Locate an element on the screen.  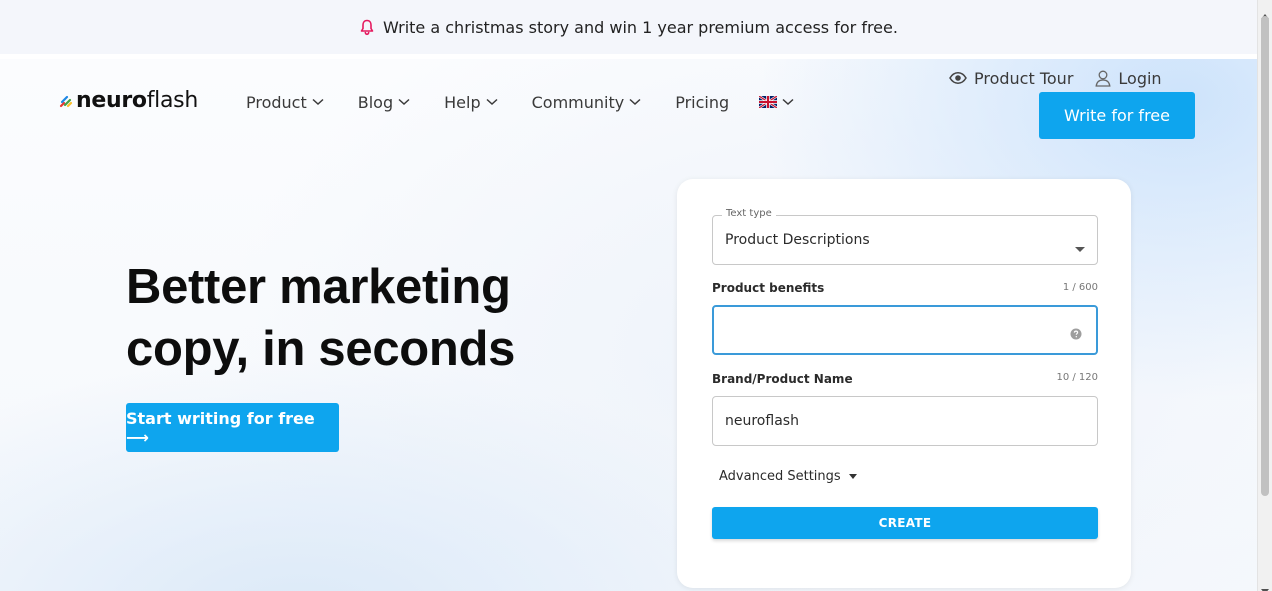
bell-icon is located at coordinates (367, 27).